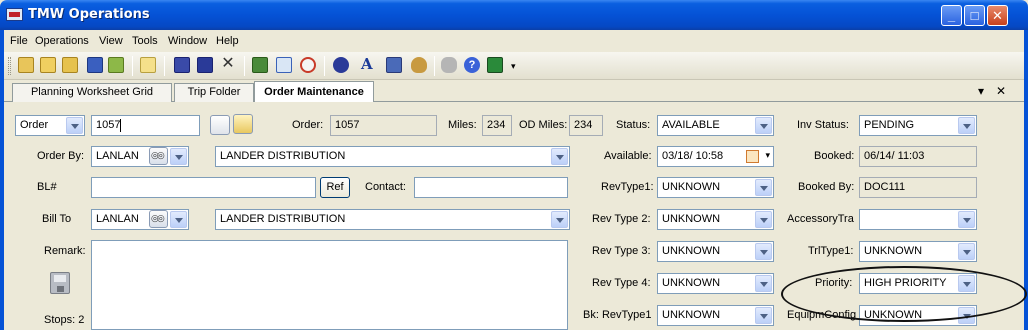 The width and height of the screenshot is (1028, 330). Describe the element at coordinates (205, 65) in the screenshot. I see `index-icon` at that location.